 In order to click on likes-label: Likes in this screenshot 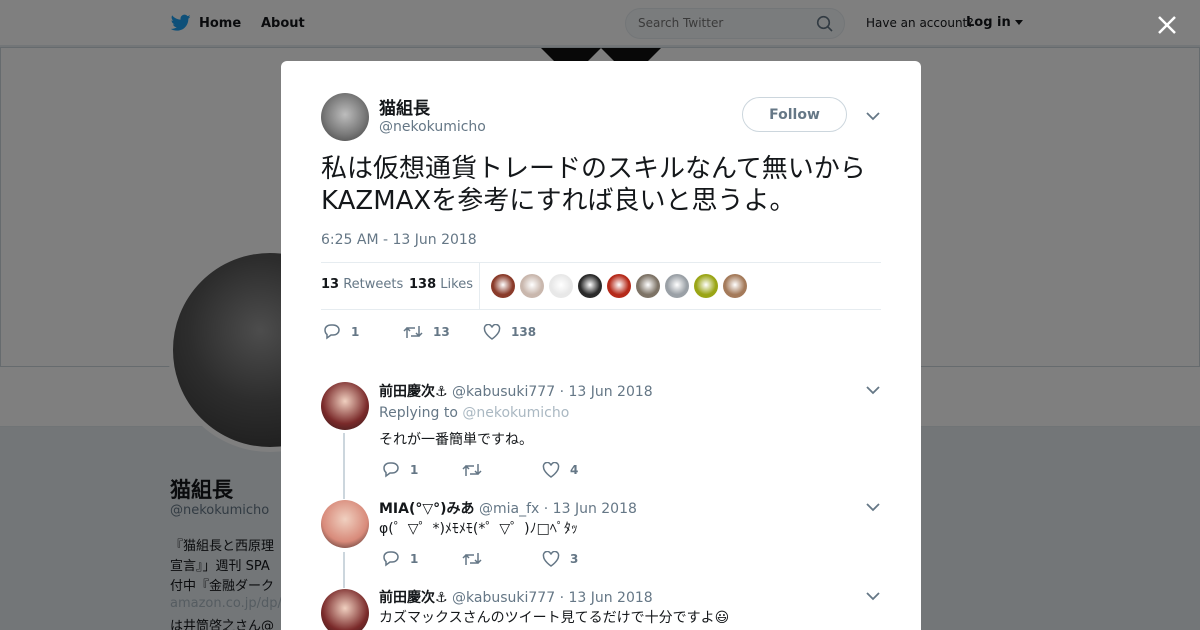, I will do `click(456, 284)`.